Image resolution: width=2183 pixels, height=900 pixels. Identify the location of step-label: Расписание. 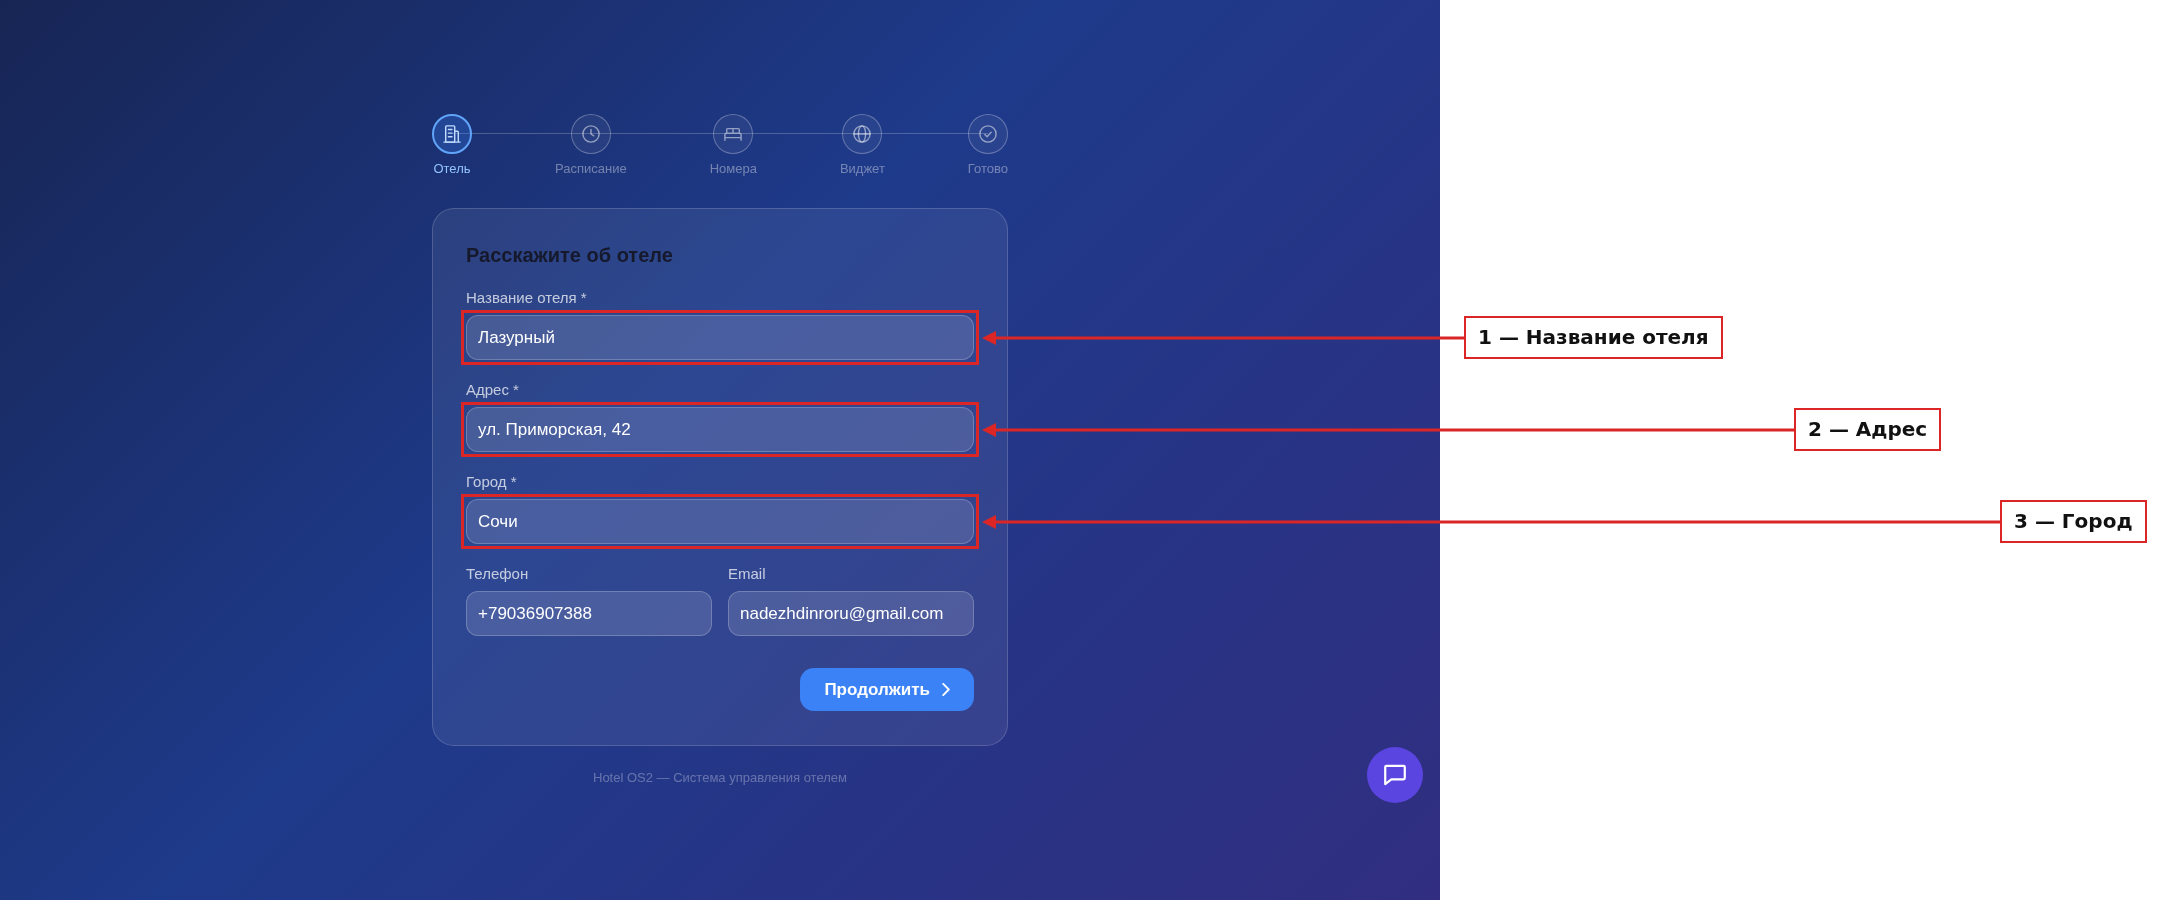
(591, 169).